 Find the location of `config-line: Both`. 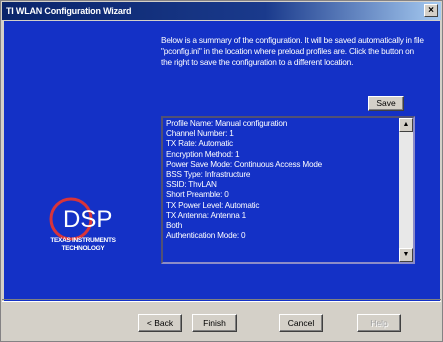

config-line: Both is located at coordinates (174, 226).